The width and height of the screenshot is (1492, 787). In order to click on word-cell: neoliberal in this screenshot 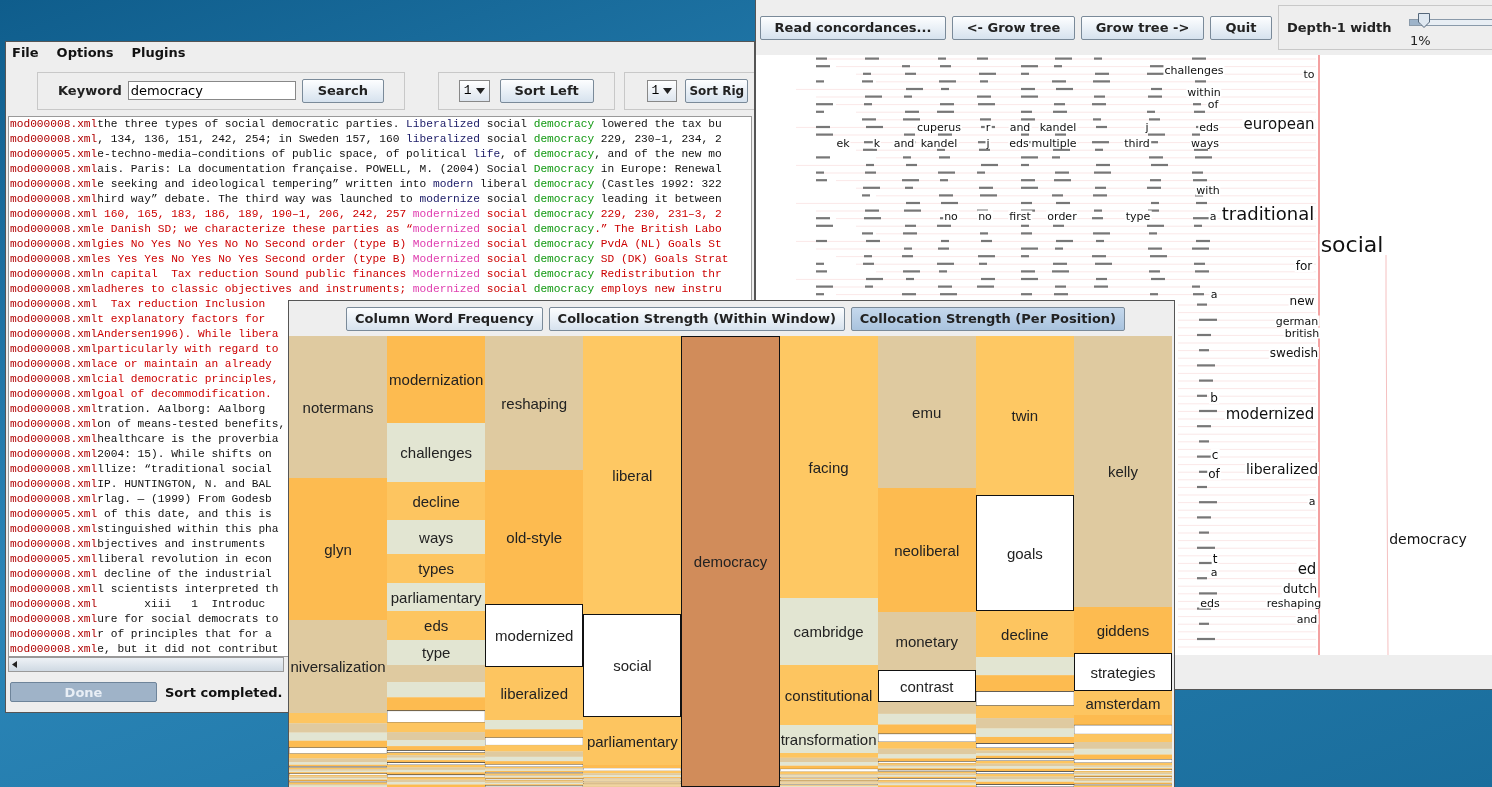, I will do `click(926, 550)`.